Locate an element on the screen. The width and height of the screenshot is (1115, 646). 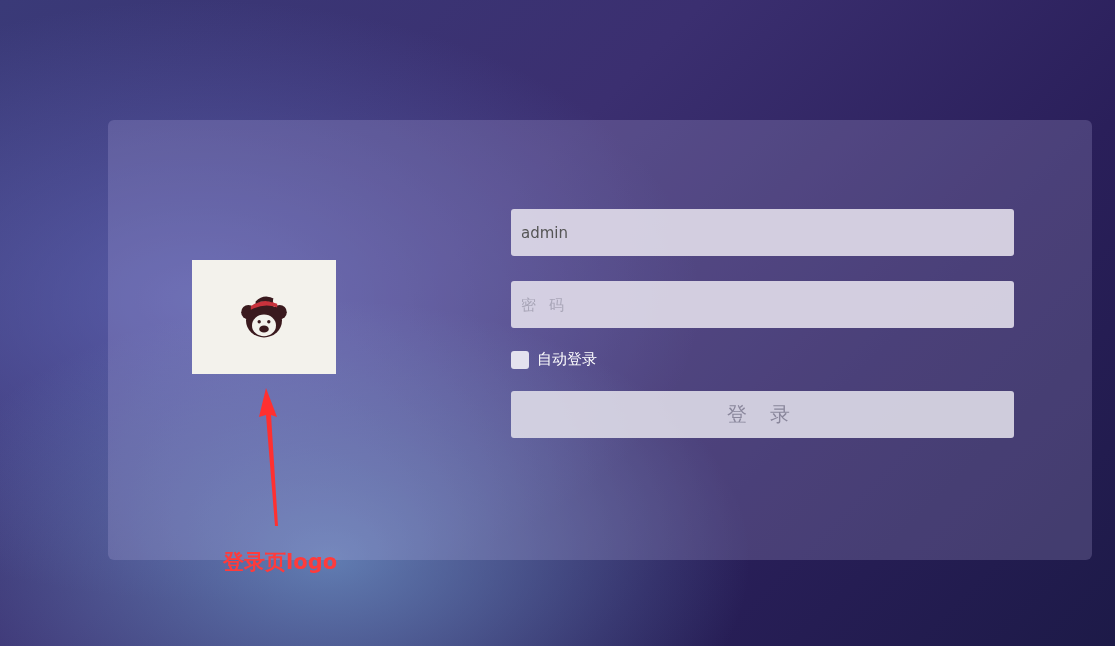
bear-logo-icon is located at coordinates (264, 317).